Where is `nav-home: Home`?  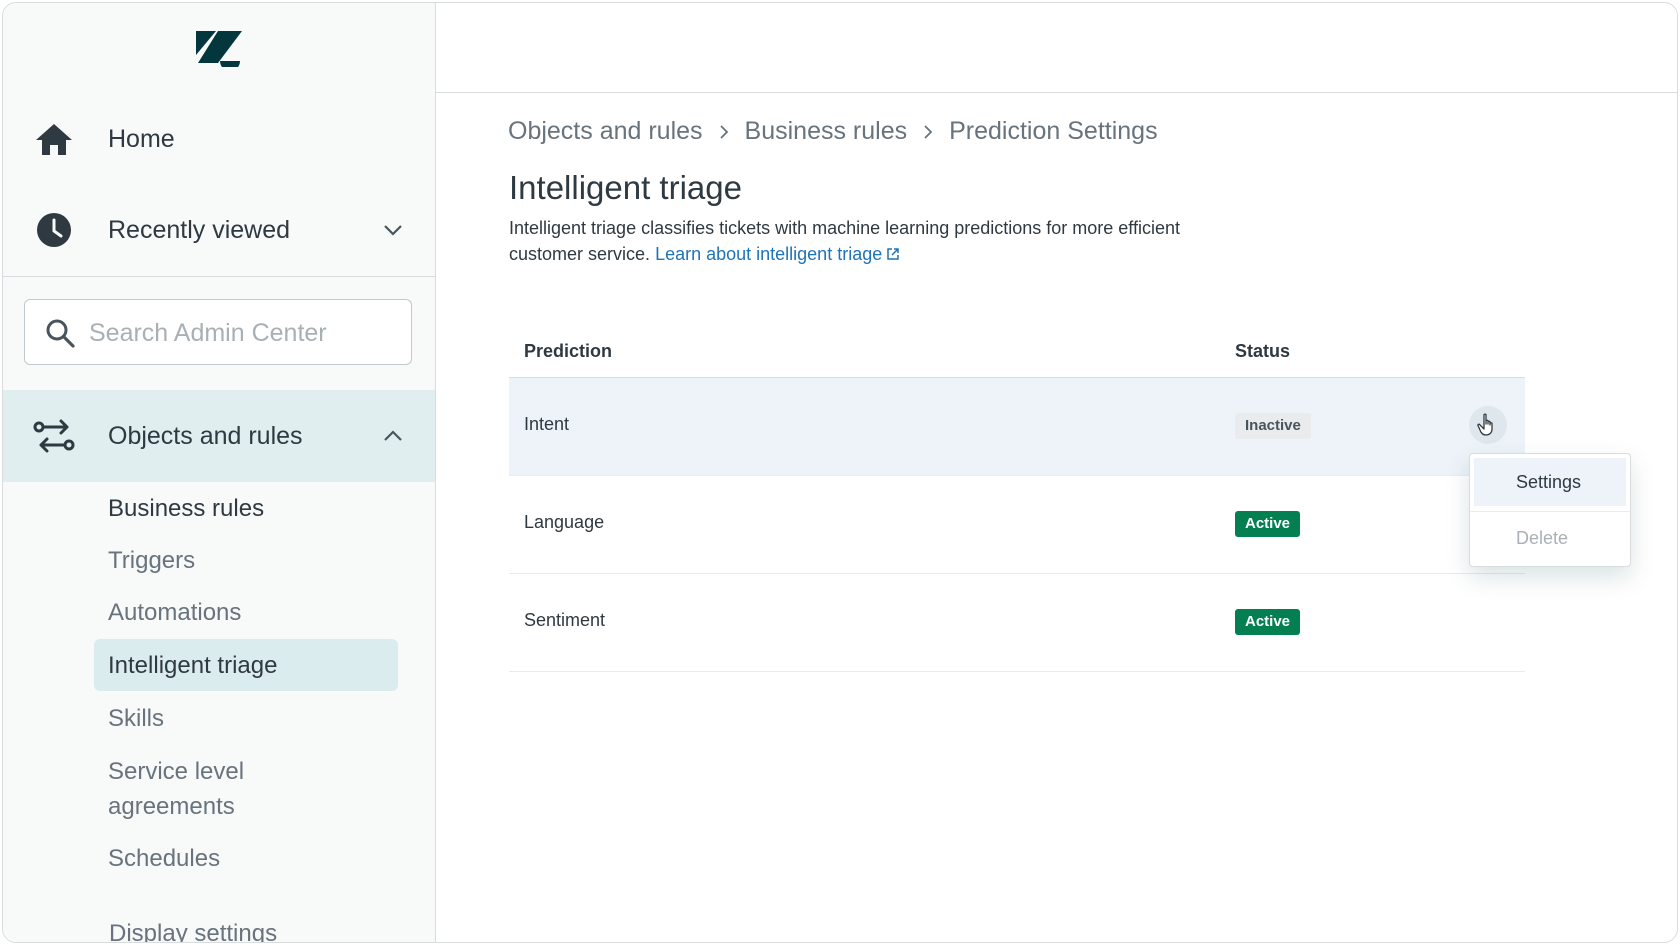 nav-home: Home is located at coordinates (219, 139).